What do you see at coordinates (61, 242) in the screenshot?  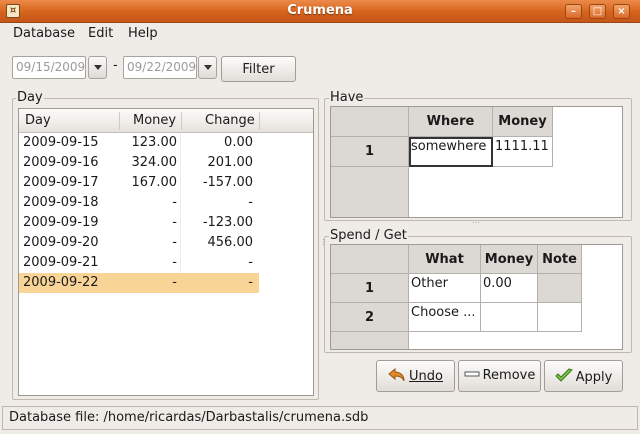 I see `day-cell: 2009-09-20` at bounding box center [61, 242].